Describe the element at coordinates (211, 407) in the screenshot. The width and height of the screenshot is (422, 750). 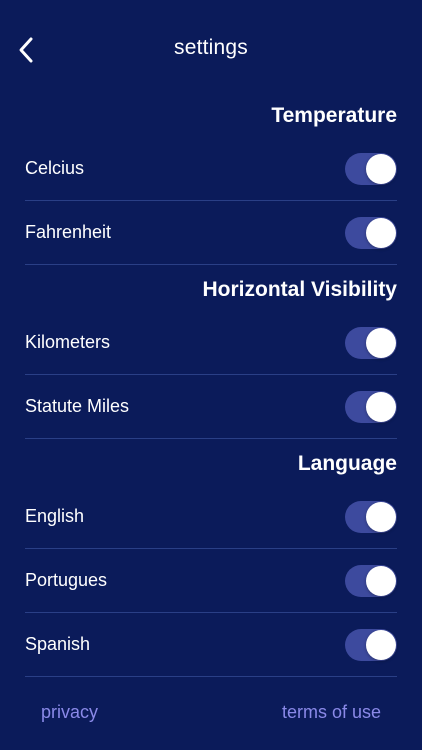
I see `setting-row-statute-miles: Statute Miles` at that location.